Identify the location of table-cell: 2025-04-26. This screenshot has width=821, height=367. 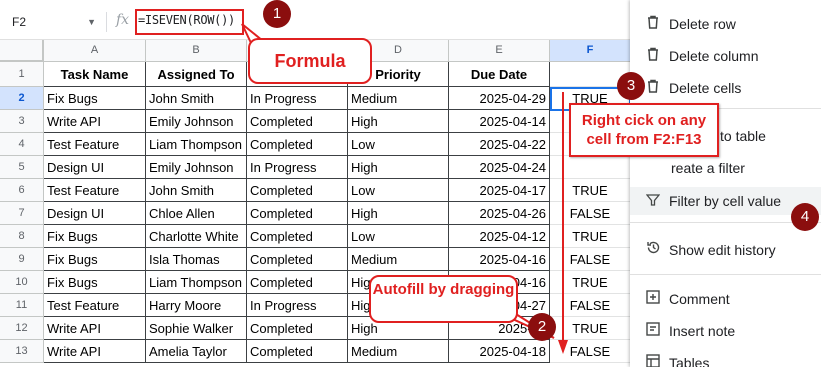
(499, 213).